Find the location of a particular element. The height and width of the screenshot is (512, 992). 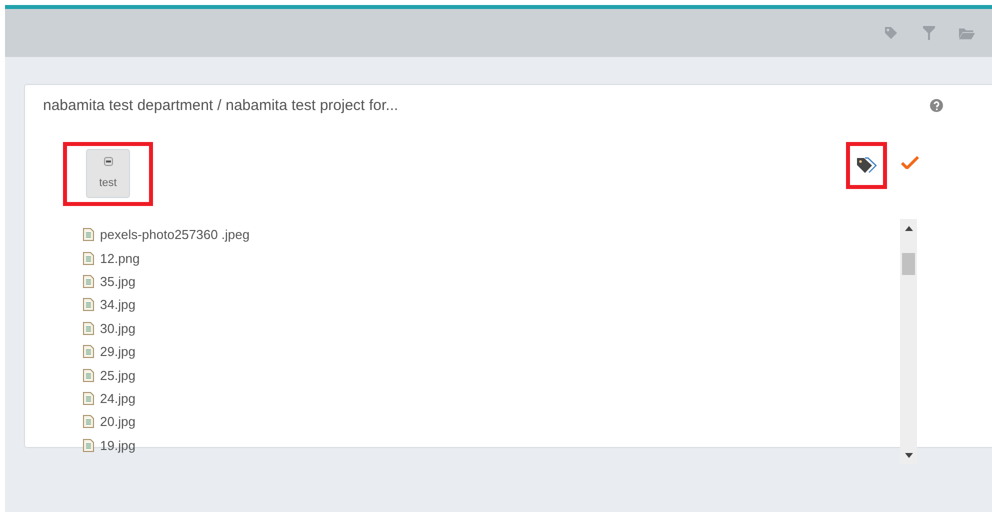

tag-label: test is located at coordinates (108, 183).